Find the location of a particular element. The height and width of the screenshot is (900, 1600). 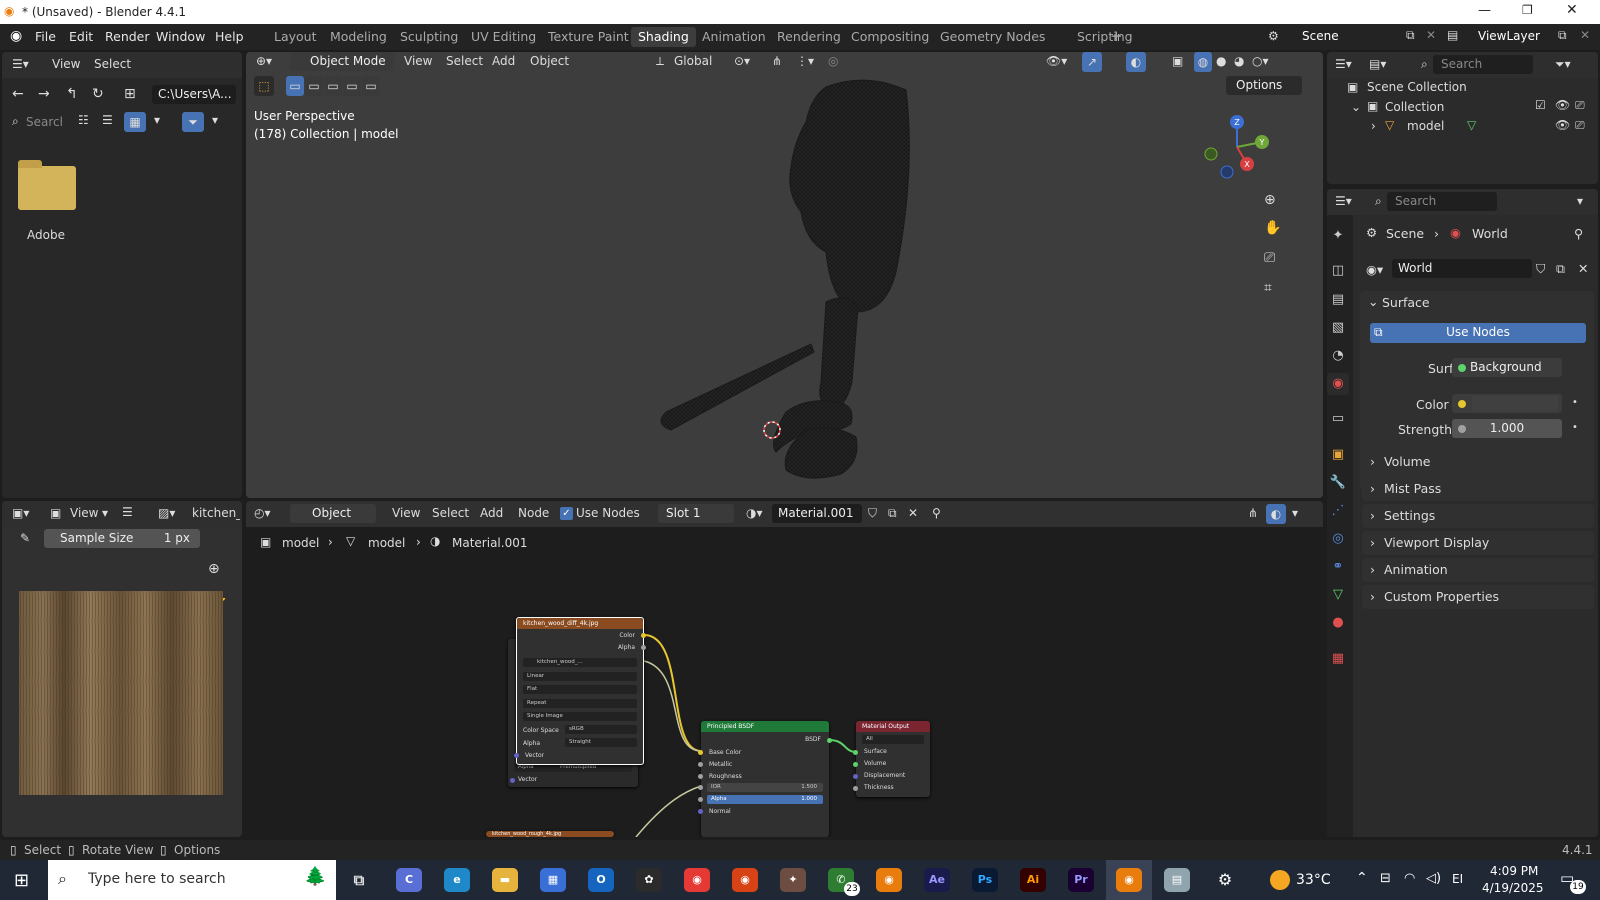

display-mode-icon: ▤▾ is located at coordinates (1377, 64).